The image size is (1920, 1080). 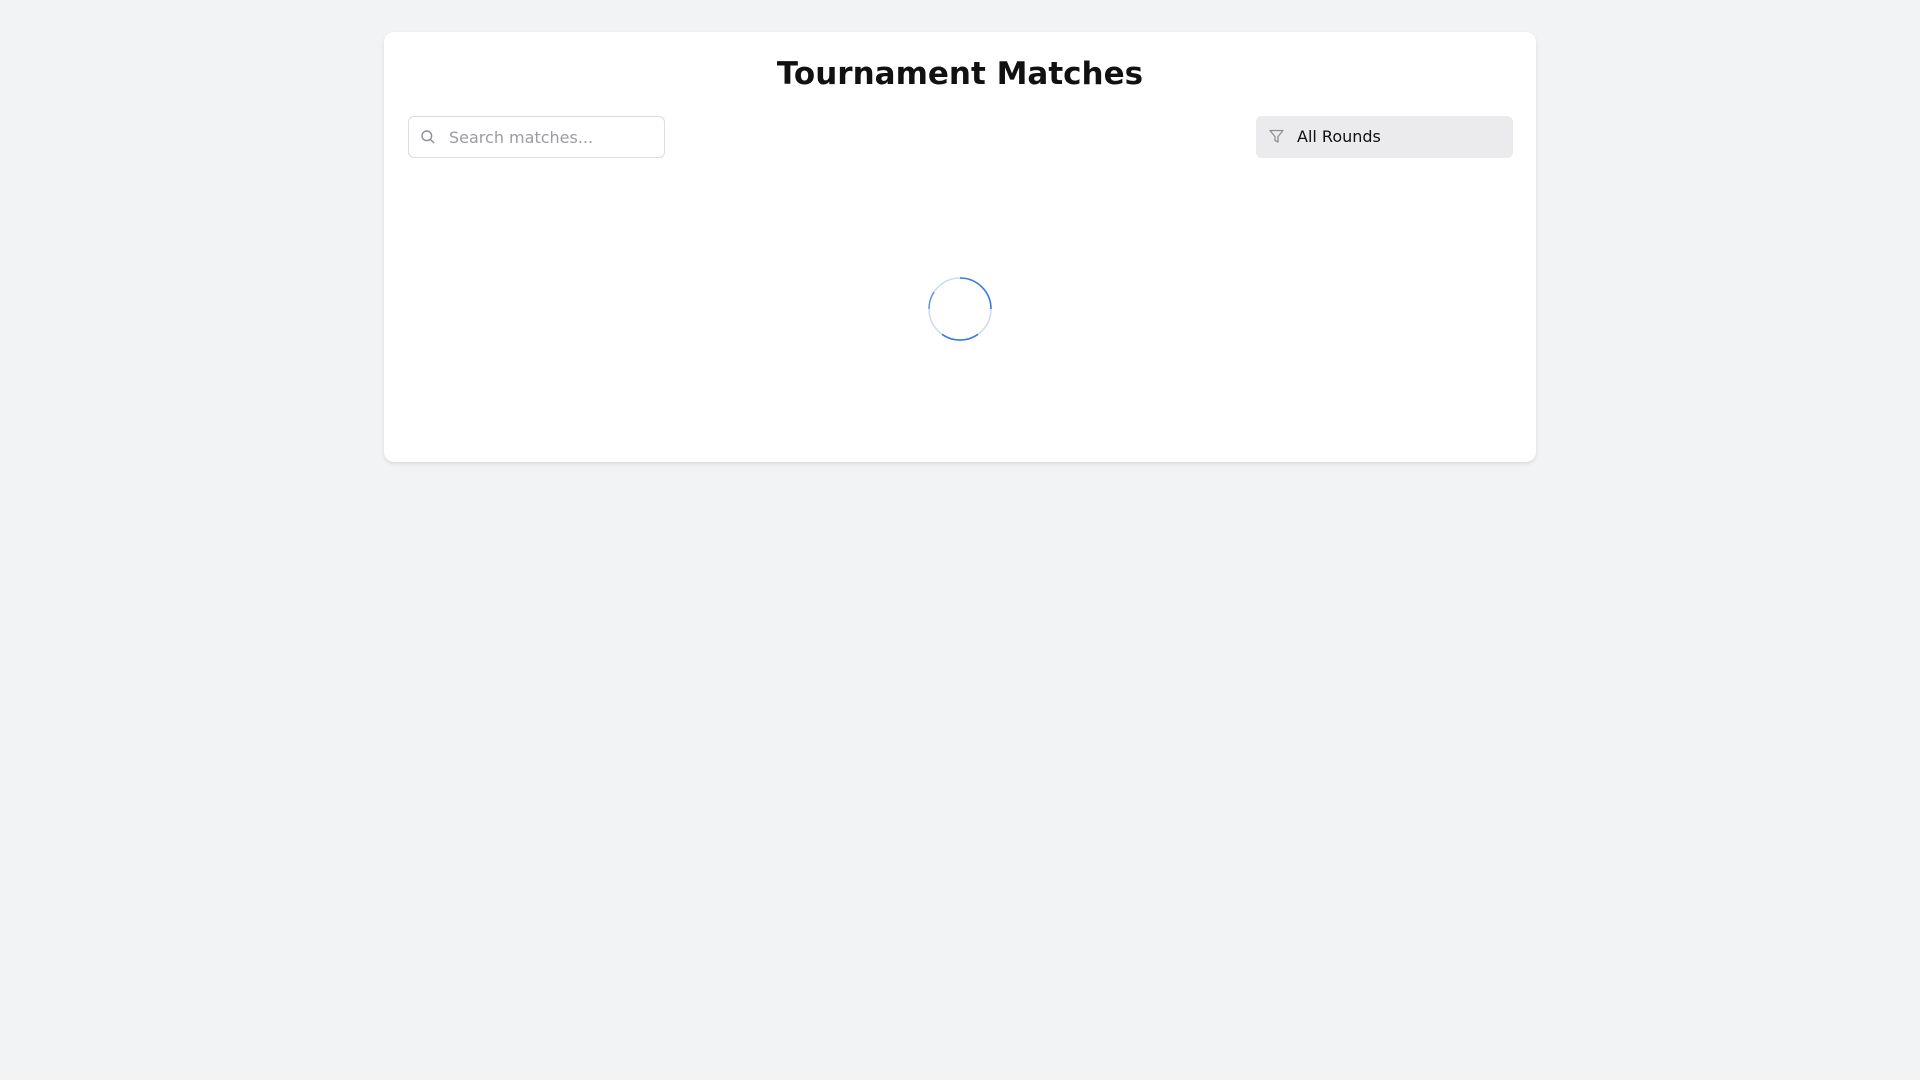 I want to click on page-title: Tournament Matches, so click(x=960, y=74).